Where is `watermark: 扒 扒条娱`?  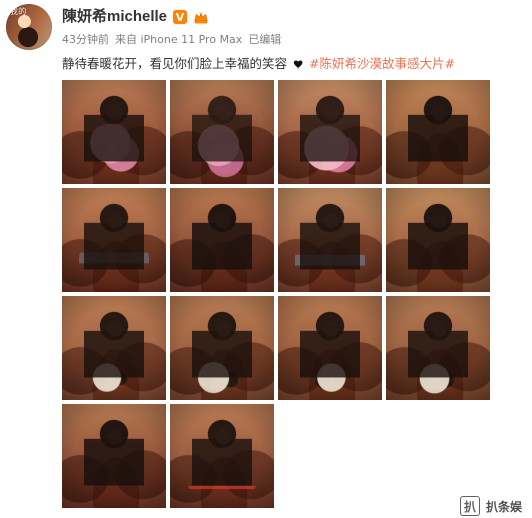 watermark: 扒 扒条娱 is located at coordinates (490, 506).